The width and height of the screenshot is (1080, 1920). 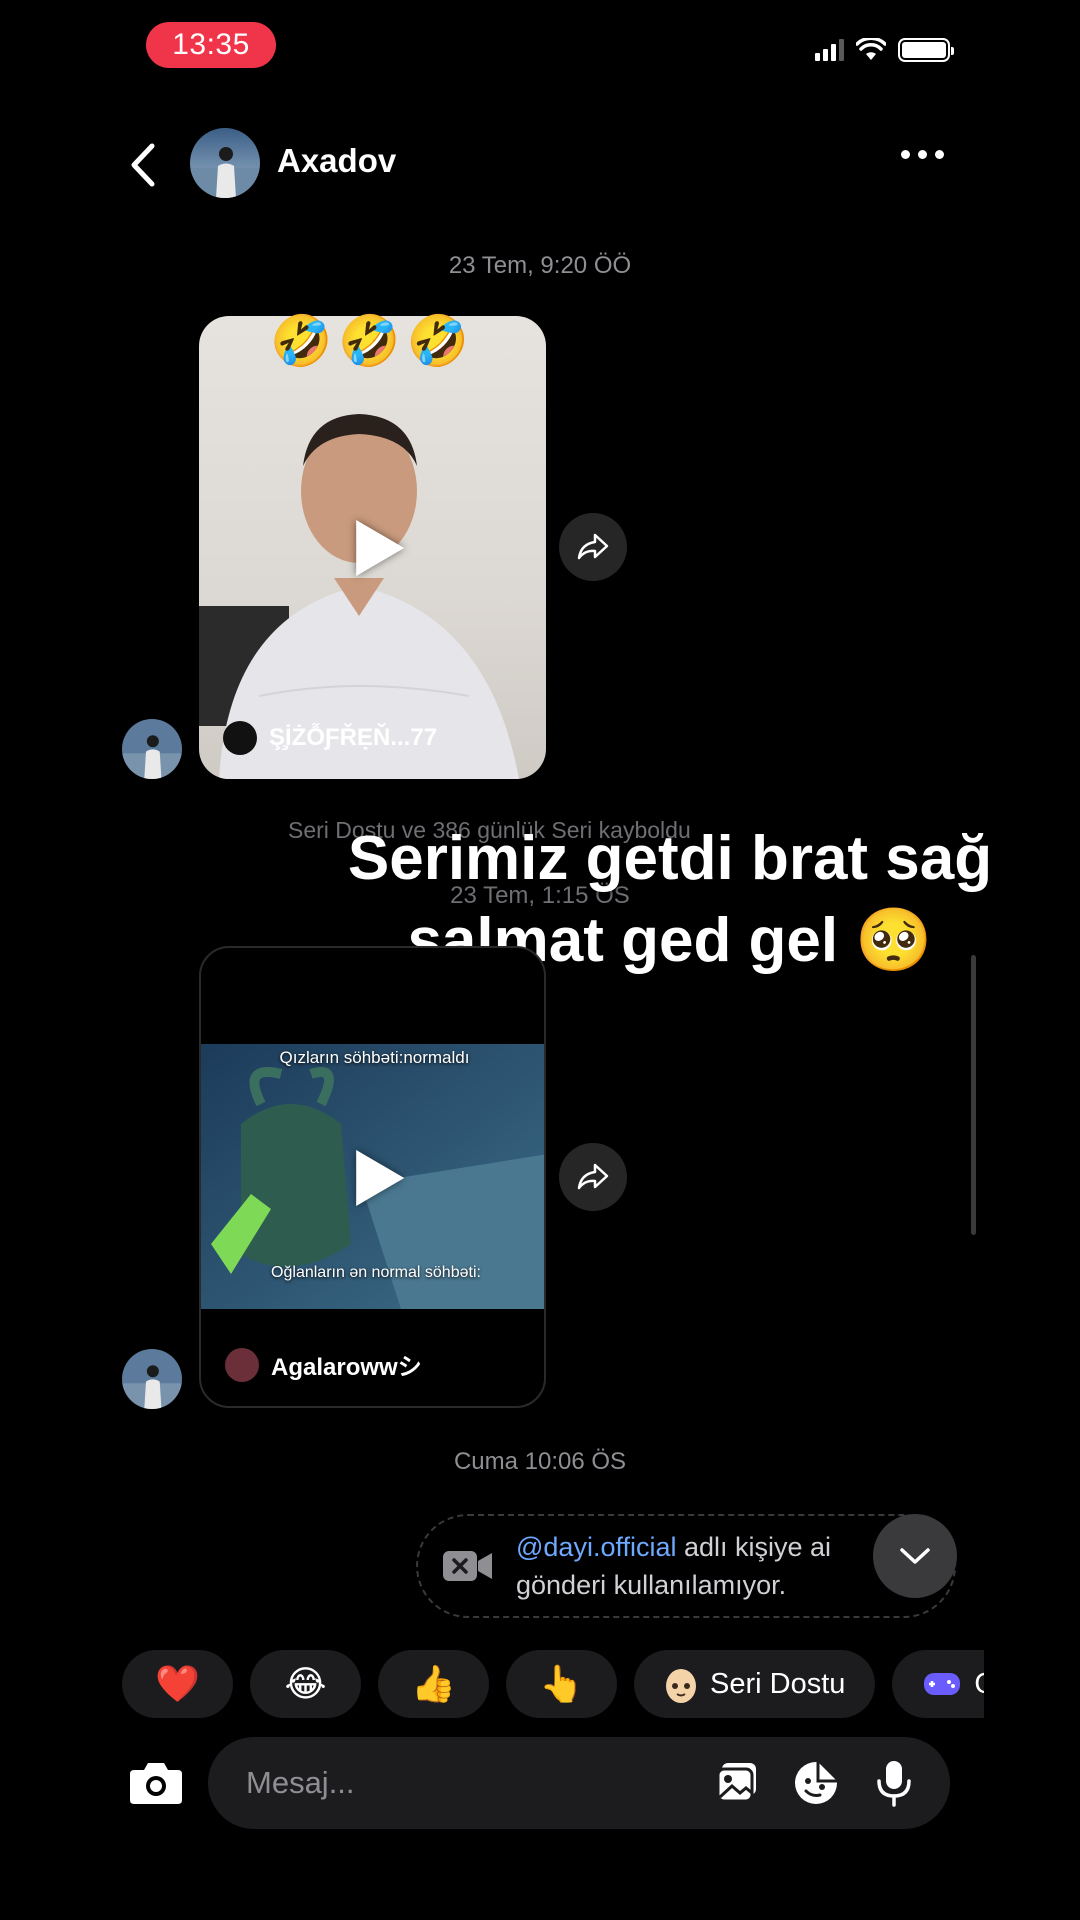 I want to click on reel-1-emoji-overlay: 🤣🤣🤣, so click(x=372, y=341).